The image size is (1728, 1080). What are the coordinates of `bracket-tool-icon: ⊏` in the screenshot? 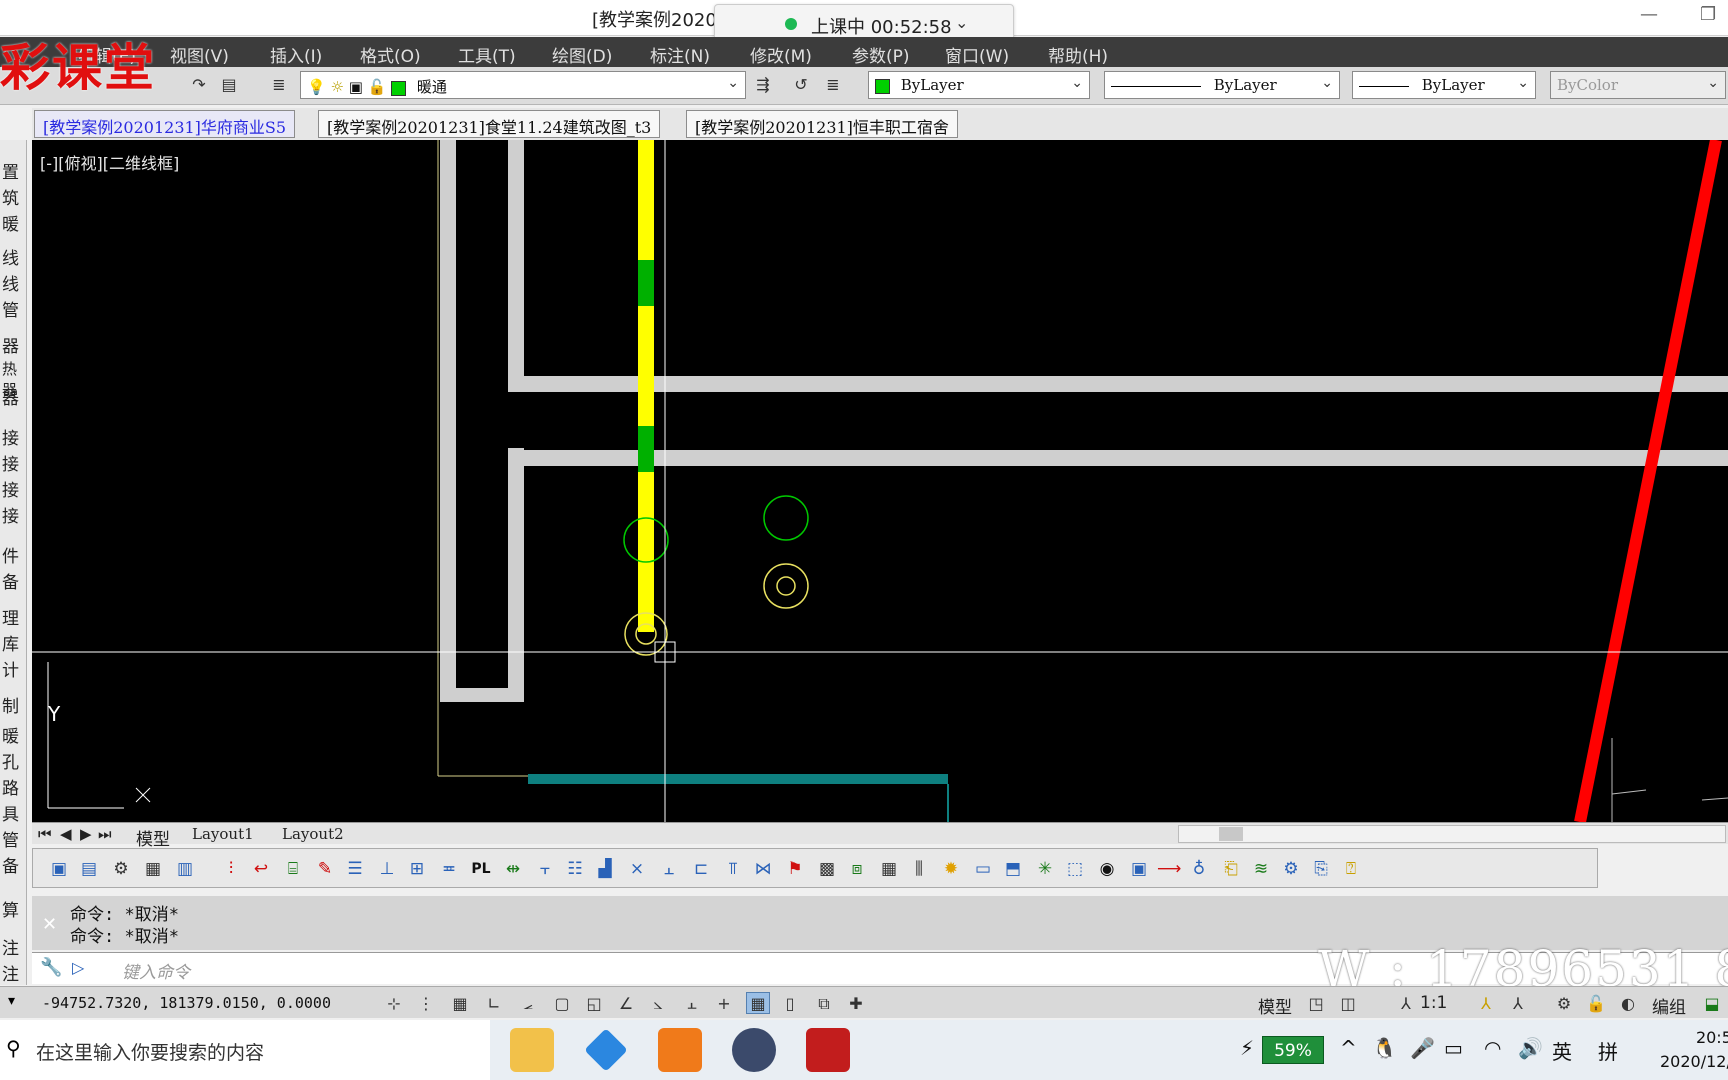 It's located at (701, 869).